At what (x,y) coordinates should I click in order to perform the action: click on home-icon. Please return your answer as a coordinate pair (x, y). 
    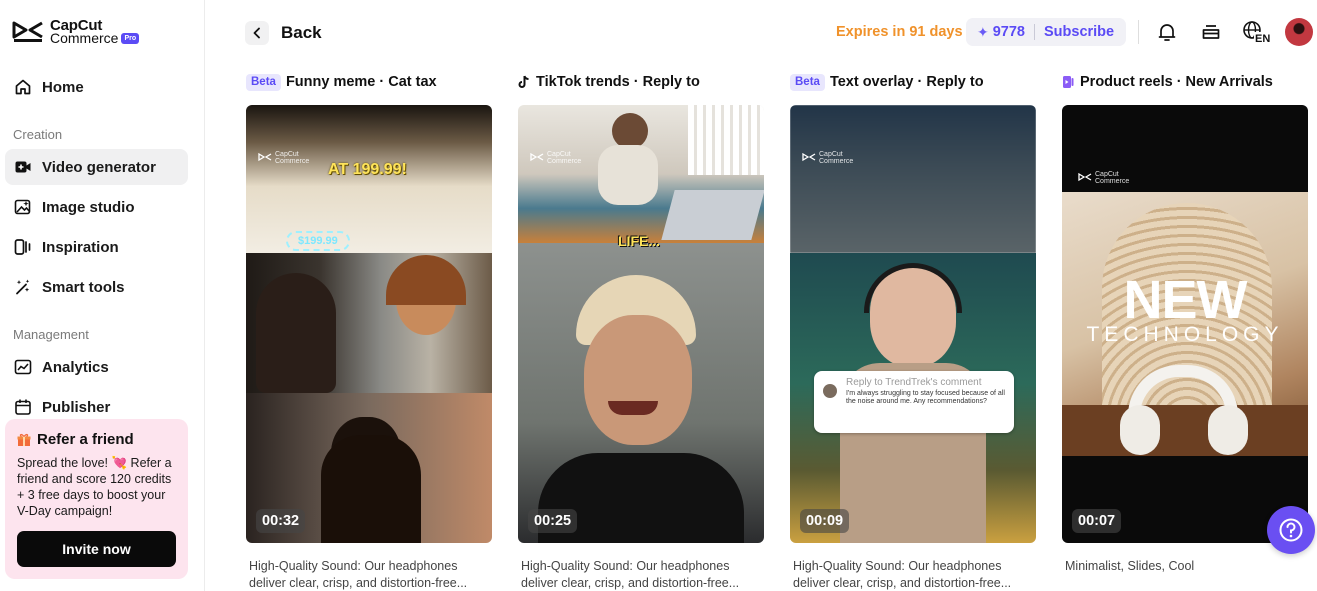
    Looking at the image, I should click on (23, 87).